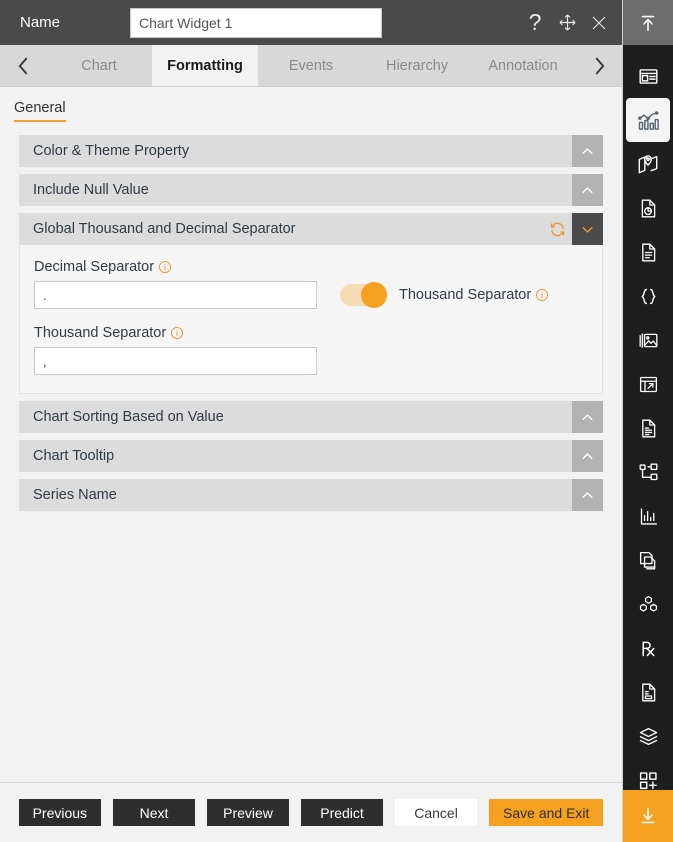 The image size is (673, 842). Describe the element at coordinates (40, 22) in the screenshot. I see `name-label: Name` at that location.